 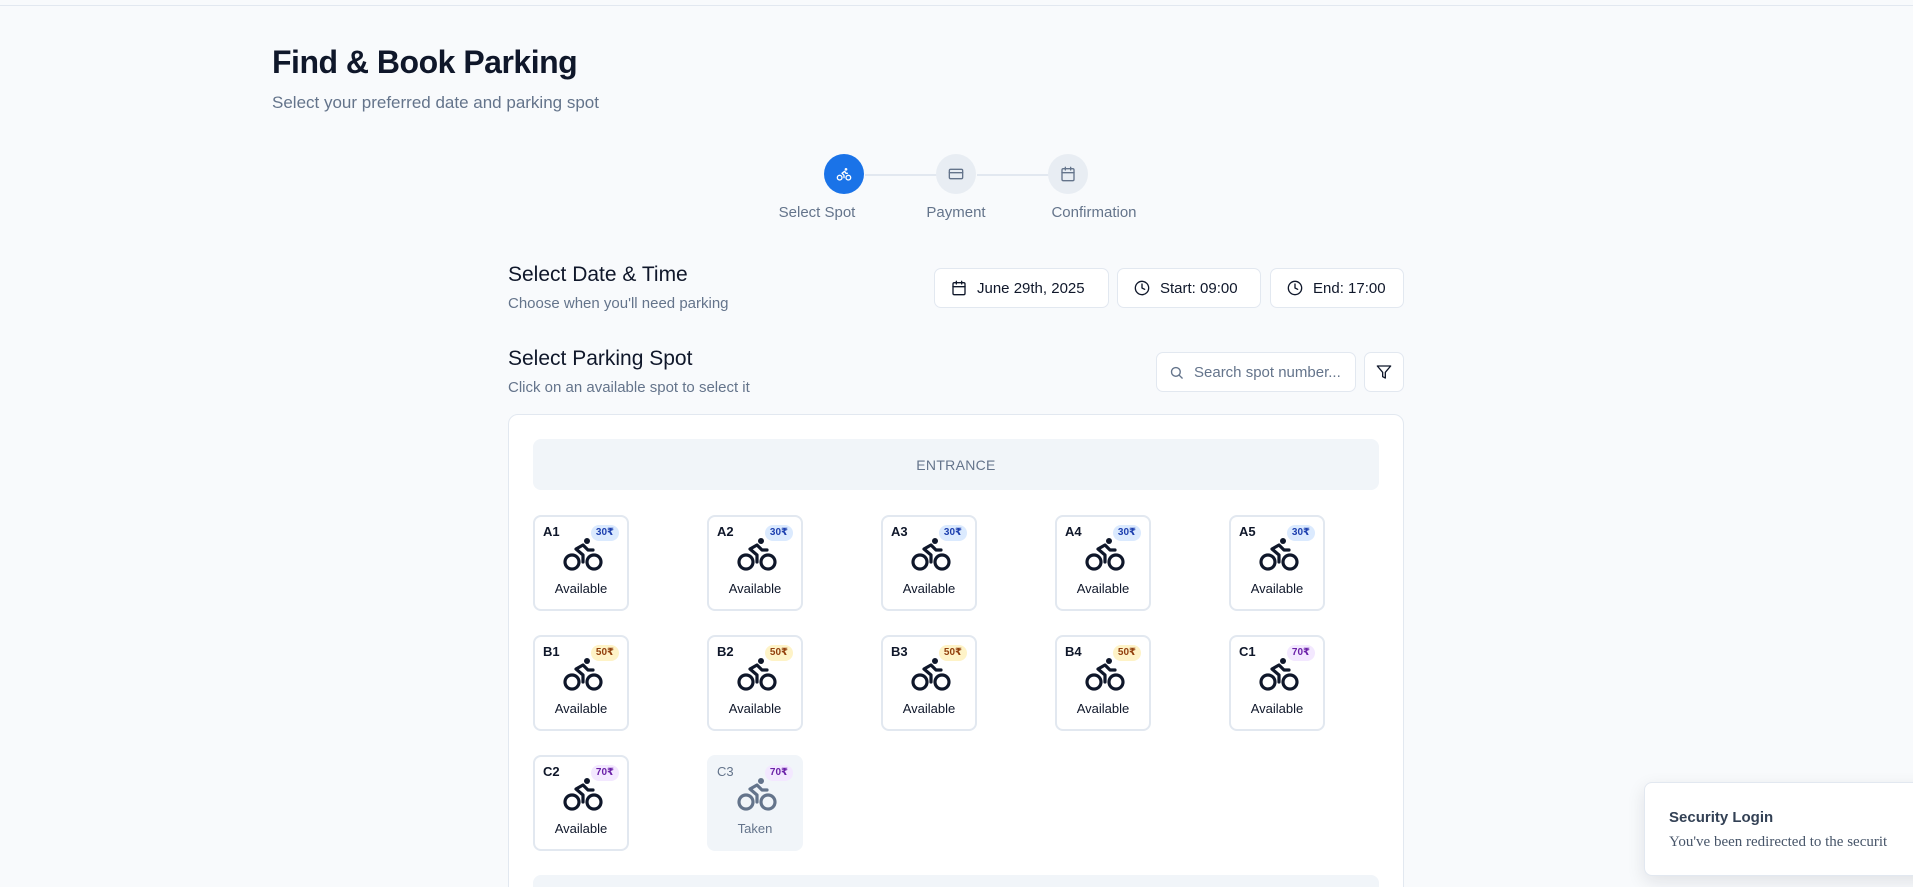 What do you see at coordinates (425, 62) in the screenshot?
I see `page-title: Find & Book Parking` at bounding box center [425, 62].